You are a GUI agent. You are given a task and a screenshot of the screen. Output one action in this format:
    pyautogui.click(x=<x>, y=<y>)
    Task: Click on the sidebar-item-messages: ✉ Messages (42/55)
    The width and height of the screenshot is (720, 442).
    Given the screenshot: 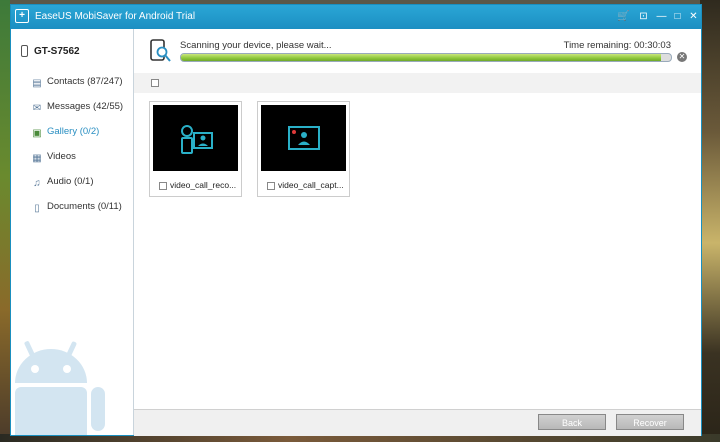 What is the action you would take?
    pyautogui.click(x=77, y=107)
    